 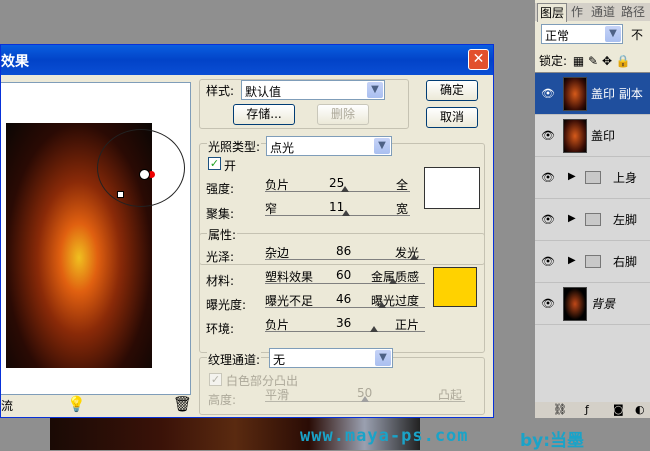 I want to click on lock-paint-icon: ✎, so click(x=593, y=61).